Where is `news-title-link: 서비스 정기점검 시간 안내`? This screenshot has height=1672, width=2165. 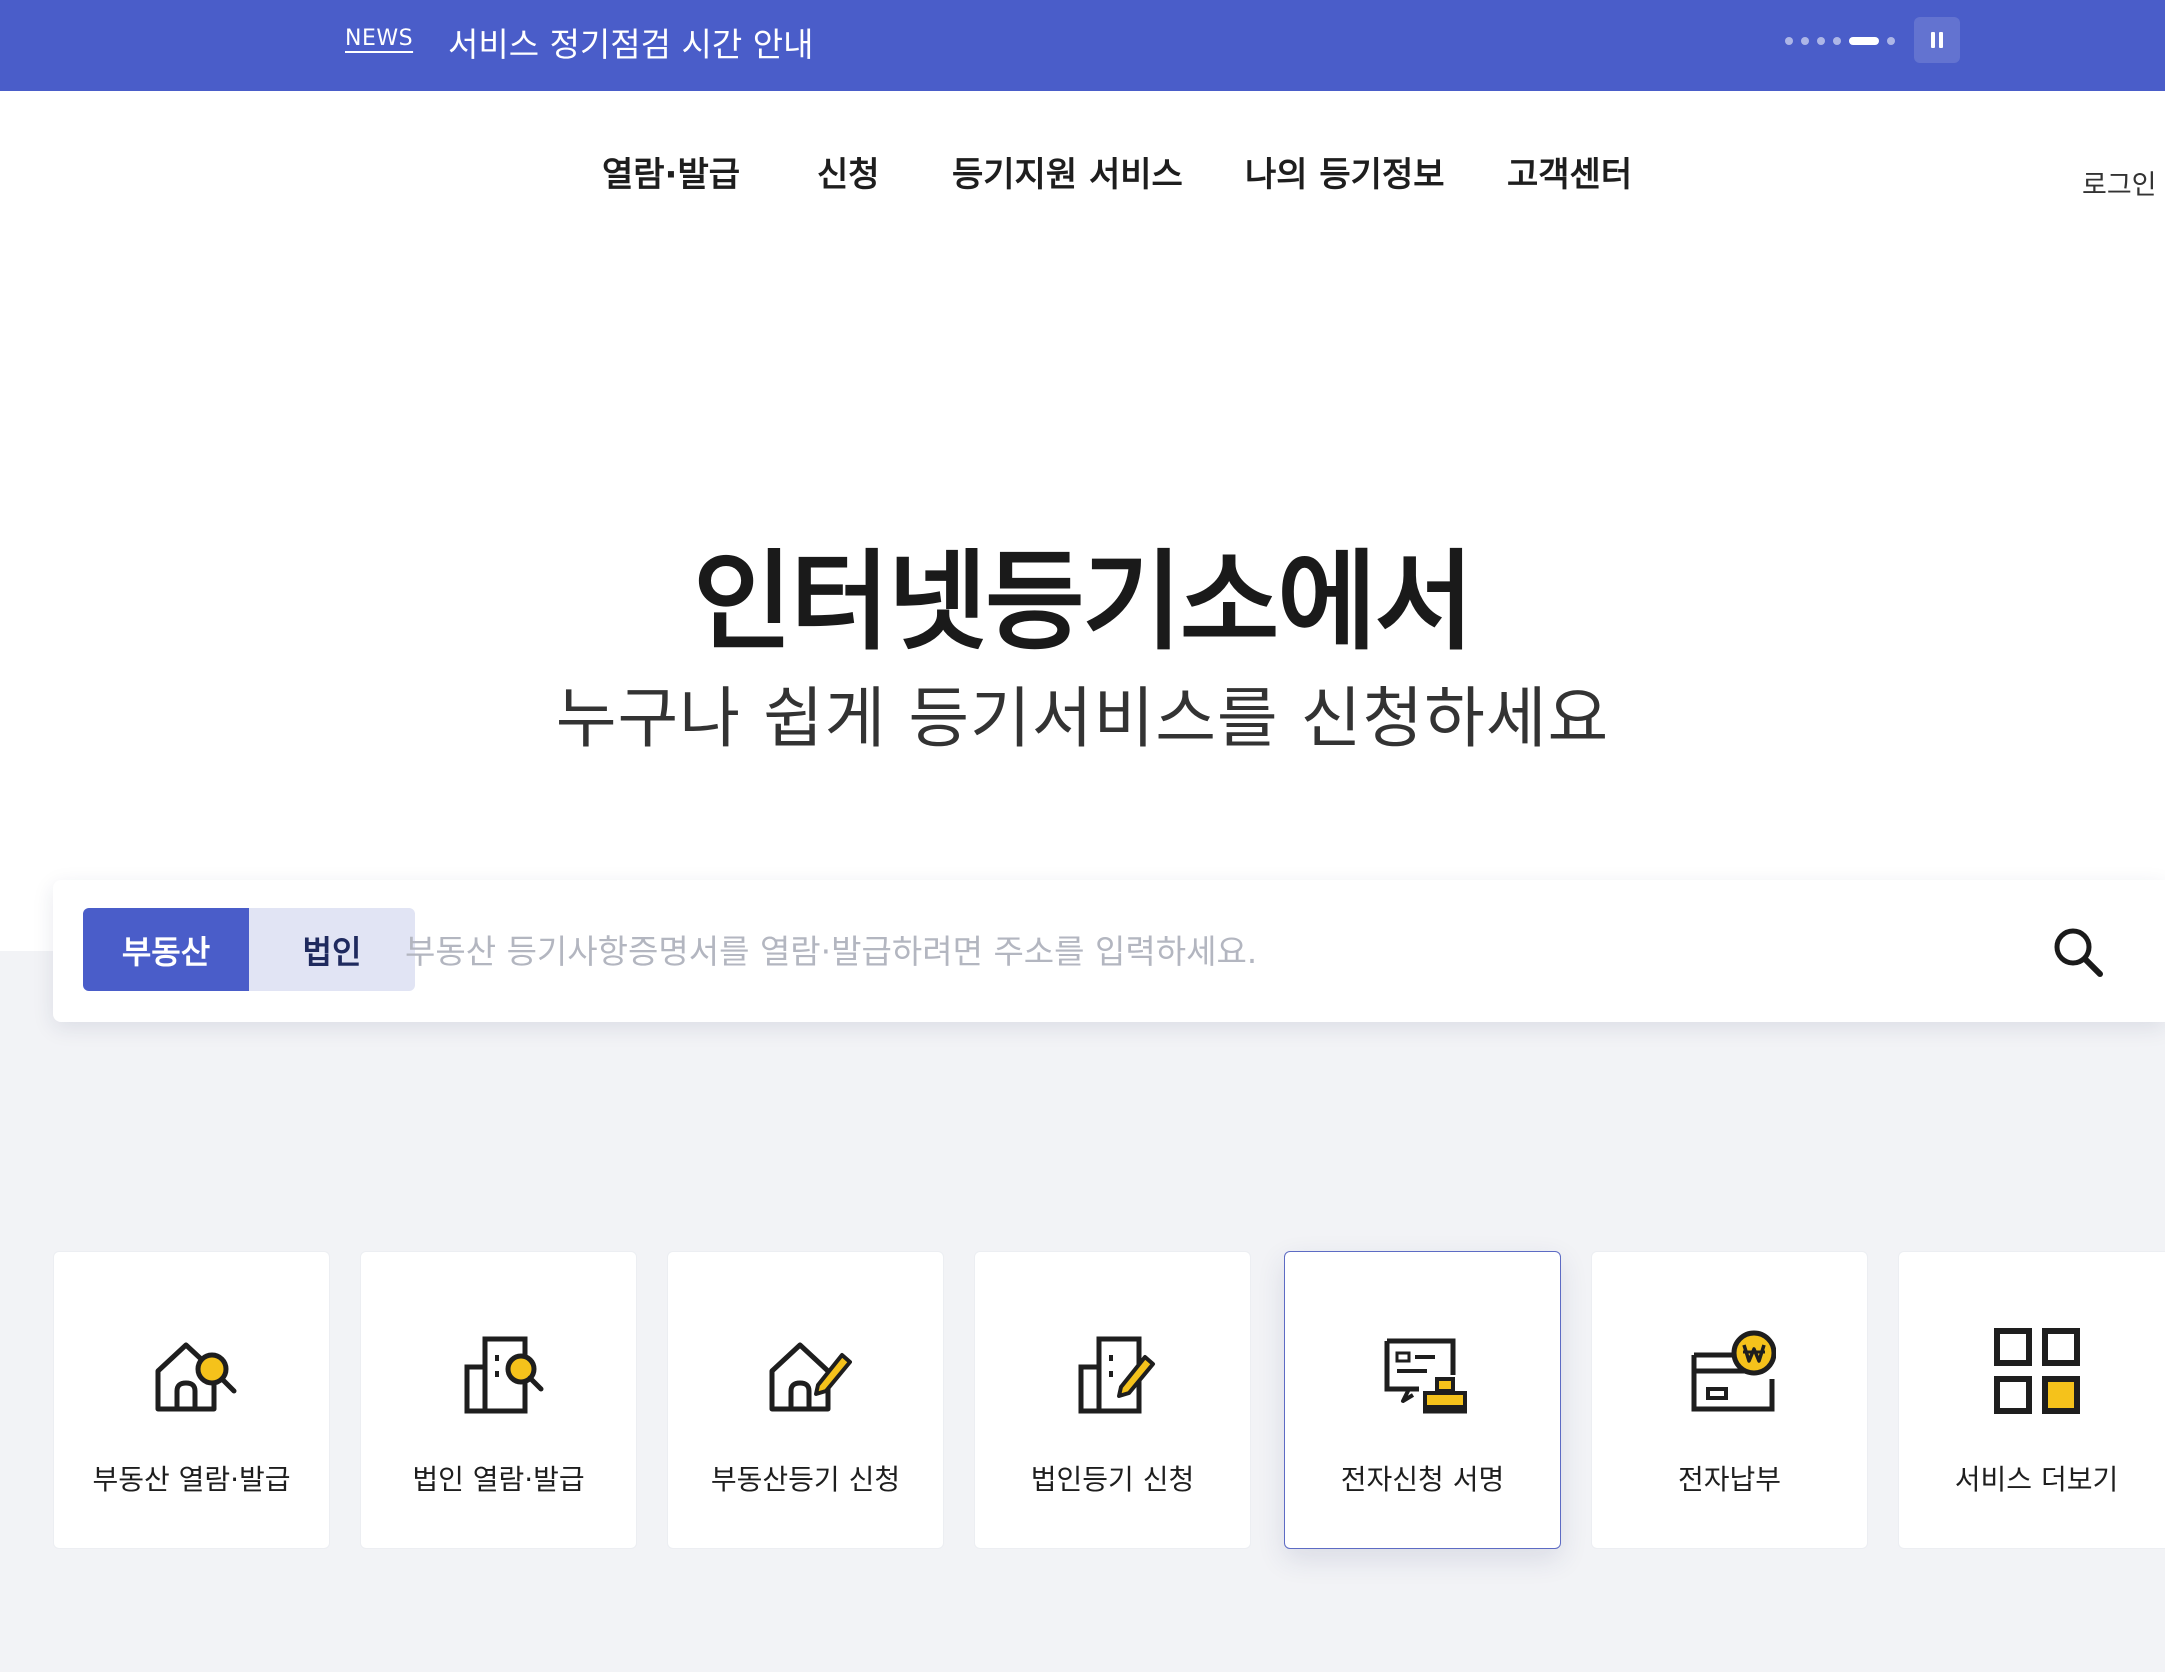
news-title-link: 서비스 정기점검 시간 안내 is located at coordinates (630, 42).